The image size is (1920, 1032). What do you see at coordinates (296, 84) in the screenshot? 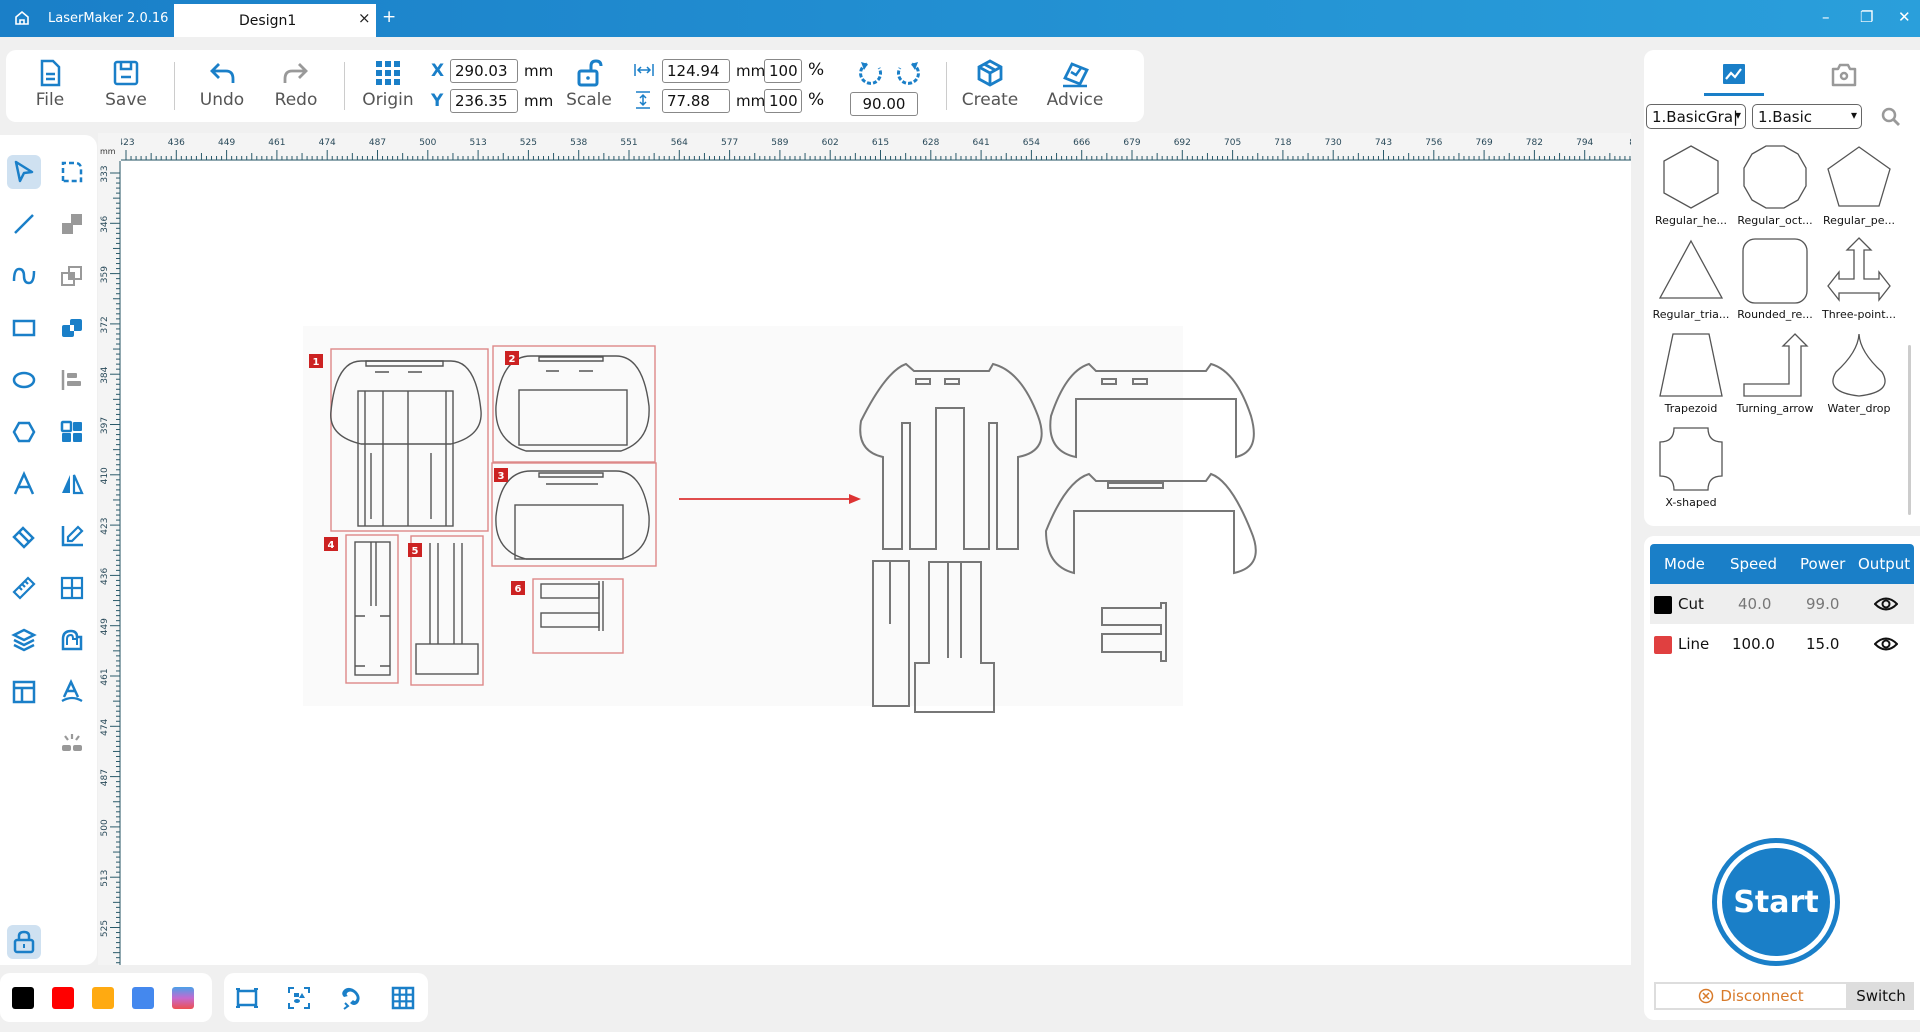
I see `redo-button: Redo` at bounding box center [296, 84].